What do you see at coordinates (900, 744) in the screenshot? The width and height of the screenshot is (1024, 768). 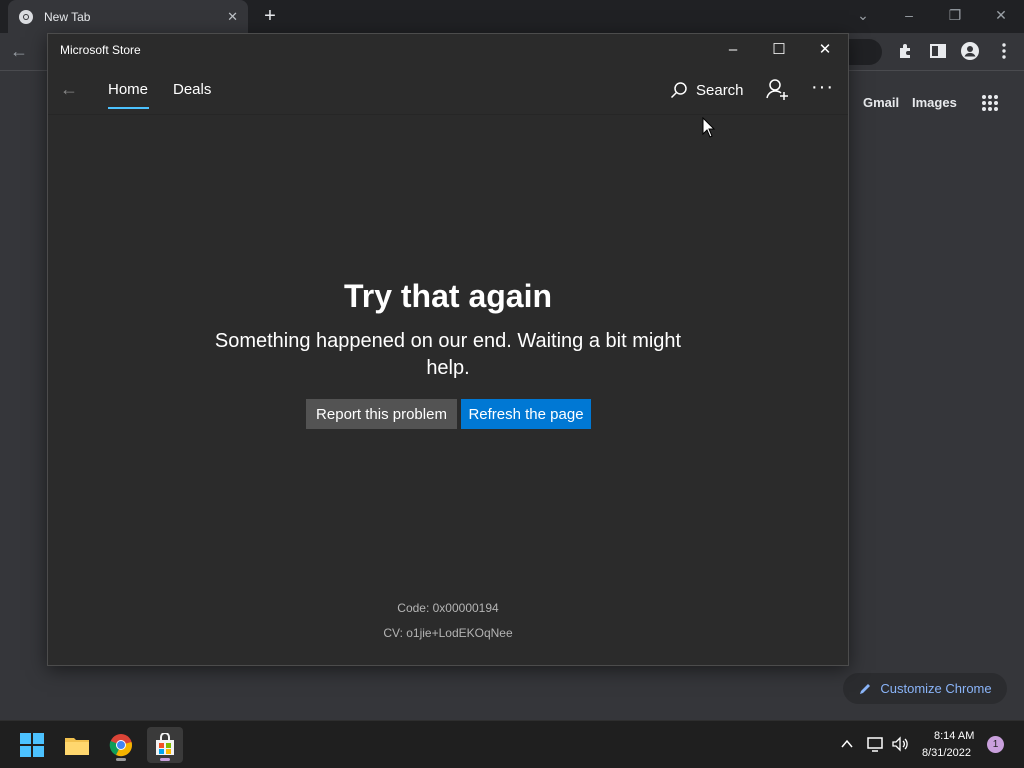 I see `volume-icon` at bounding box center [900, 744].